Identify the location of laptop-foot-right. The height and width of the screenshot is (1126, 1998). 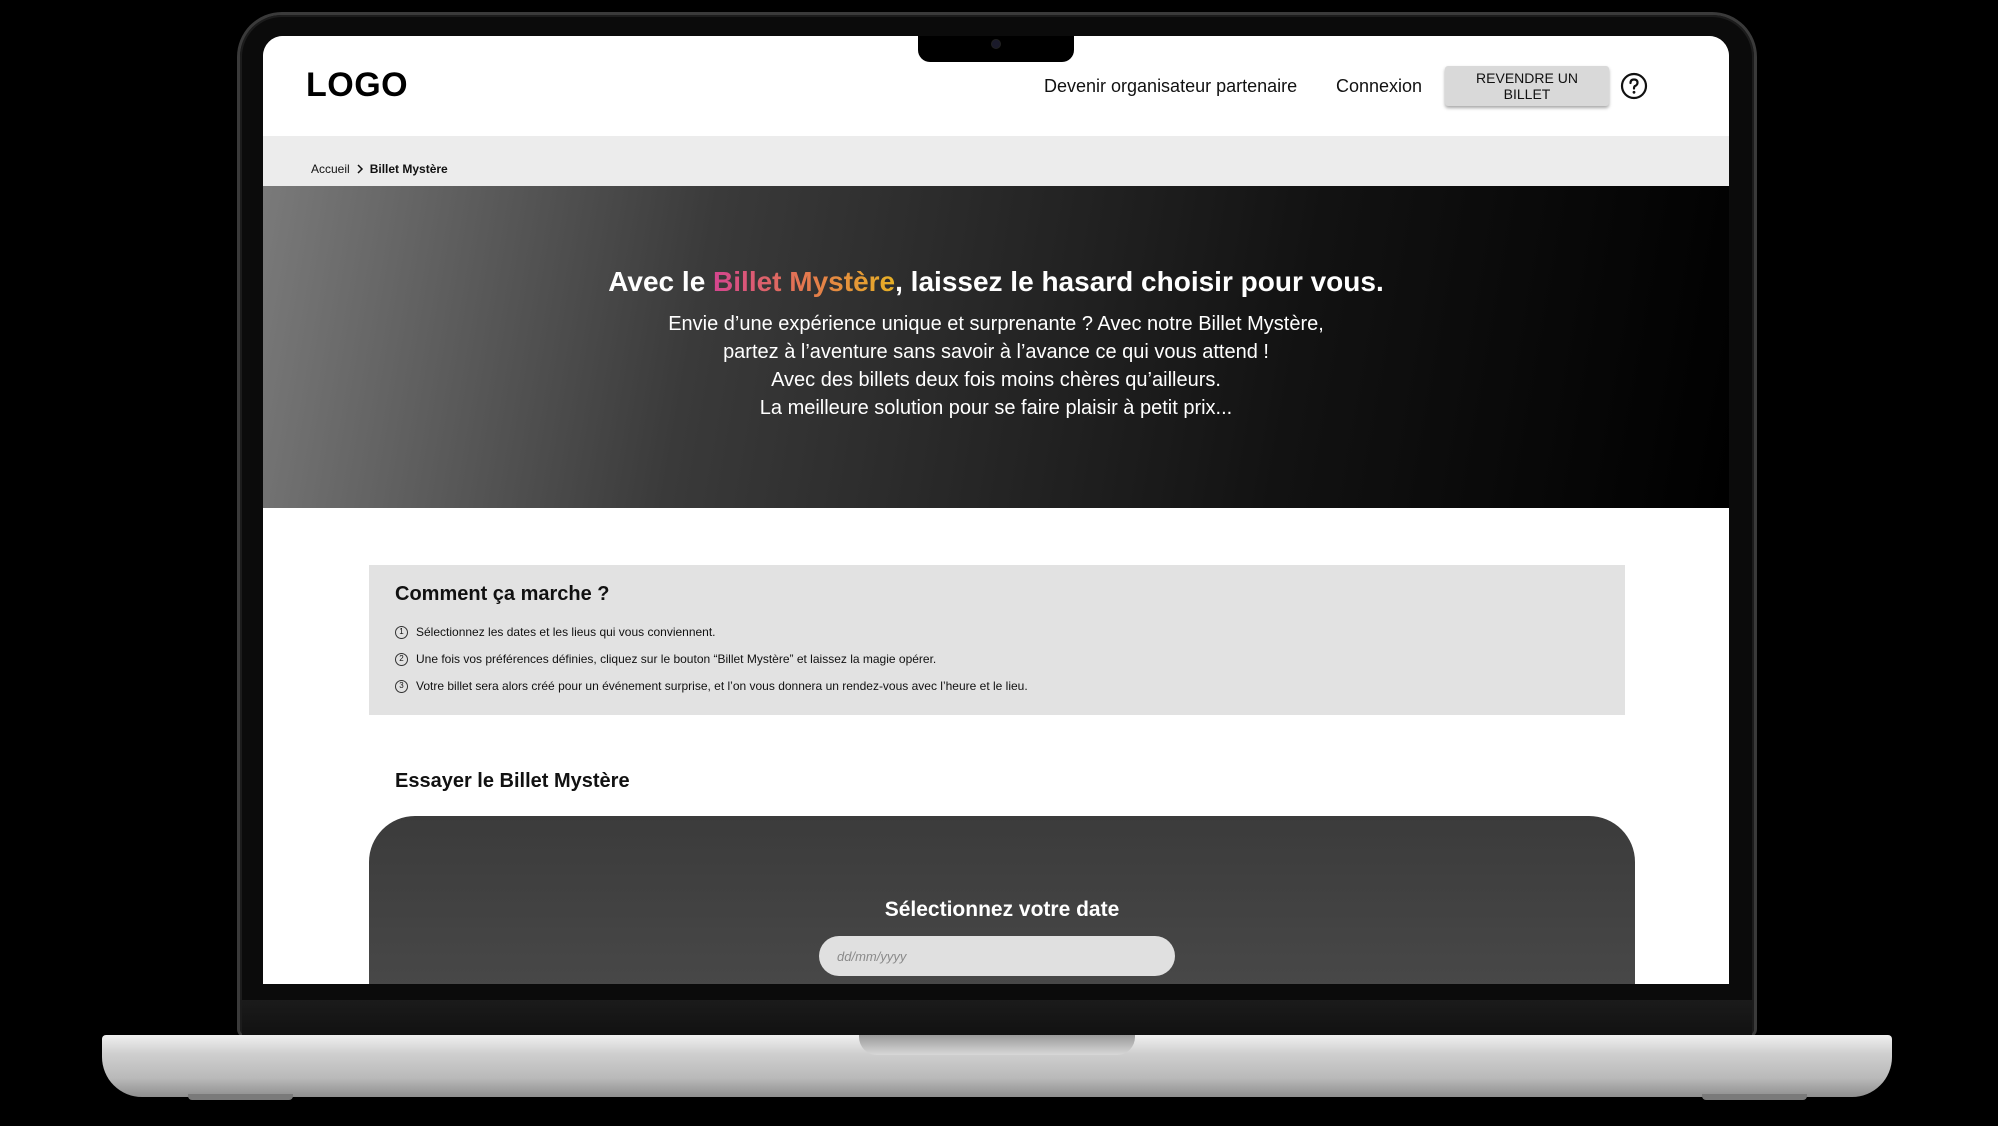
(1754, 1097).